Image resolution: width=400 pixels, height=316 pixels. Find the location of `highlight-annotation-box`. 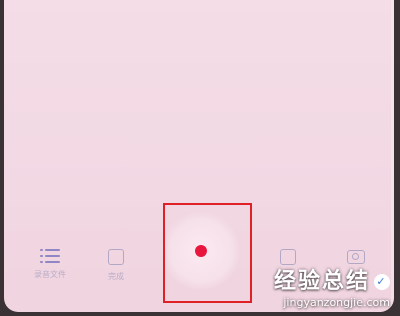

highlight-annotation-box is located at coordinates (207, 253).